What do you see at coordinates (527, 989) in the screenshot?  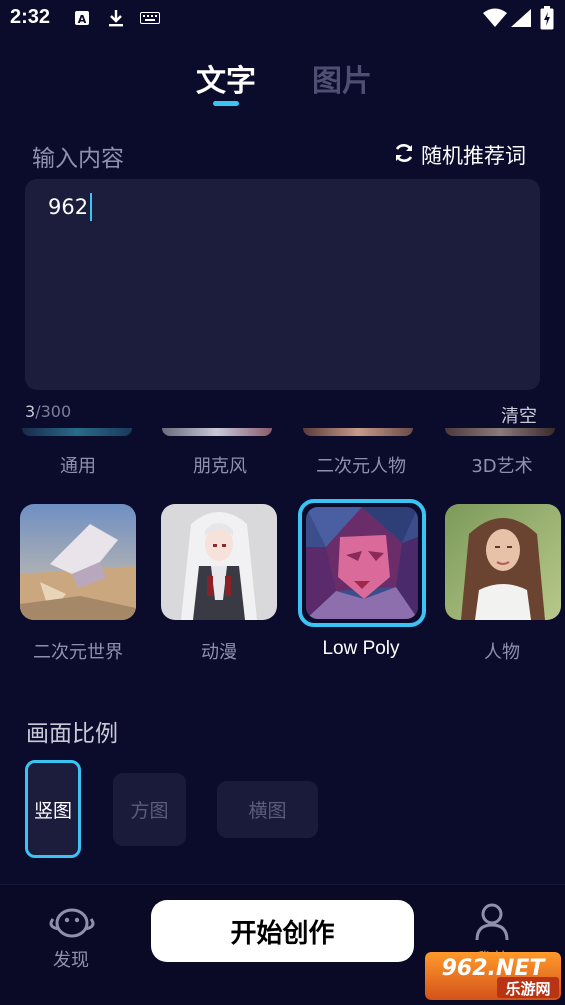 I see `svg-text: 乐游网` at bounding box center [527, 989].